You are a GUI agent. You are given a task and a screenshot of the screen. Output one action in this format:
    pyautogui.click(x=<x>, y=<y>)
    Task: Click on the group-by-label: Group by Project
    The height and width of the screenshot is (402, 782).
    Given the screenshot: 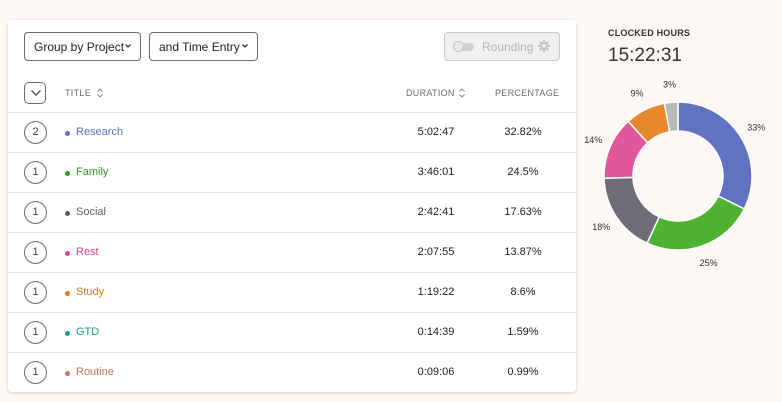 What is the action you would take?
    pyautogui.click(x=79, y=46)
    